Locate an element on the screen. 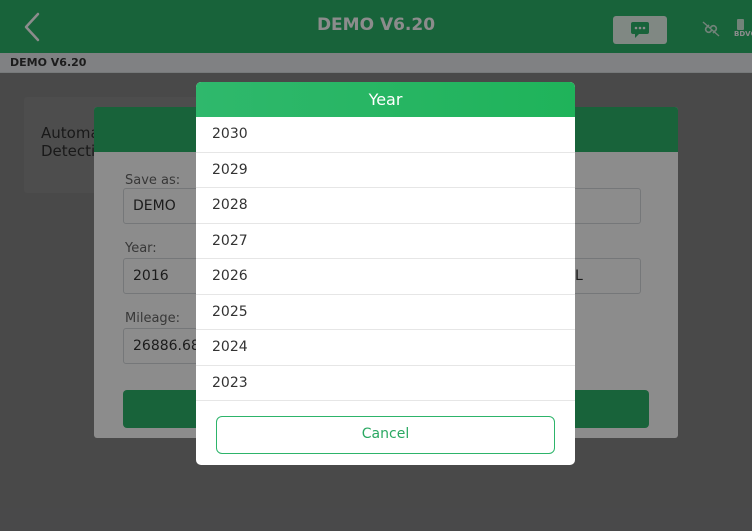 This screenshot has height=531, width=752. year-option: 2024 is located at coordinates (385, 348).